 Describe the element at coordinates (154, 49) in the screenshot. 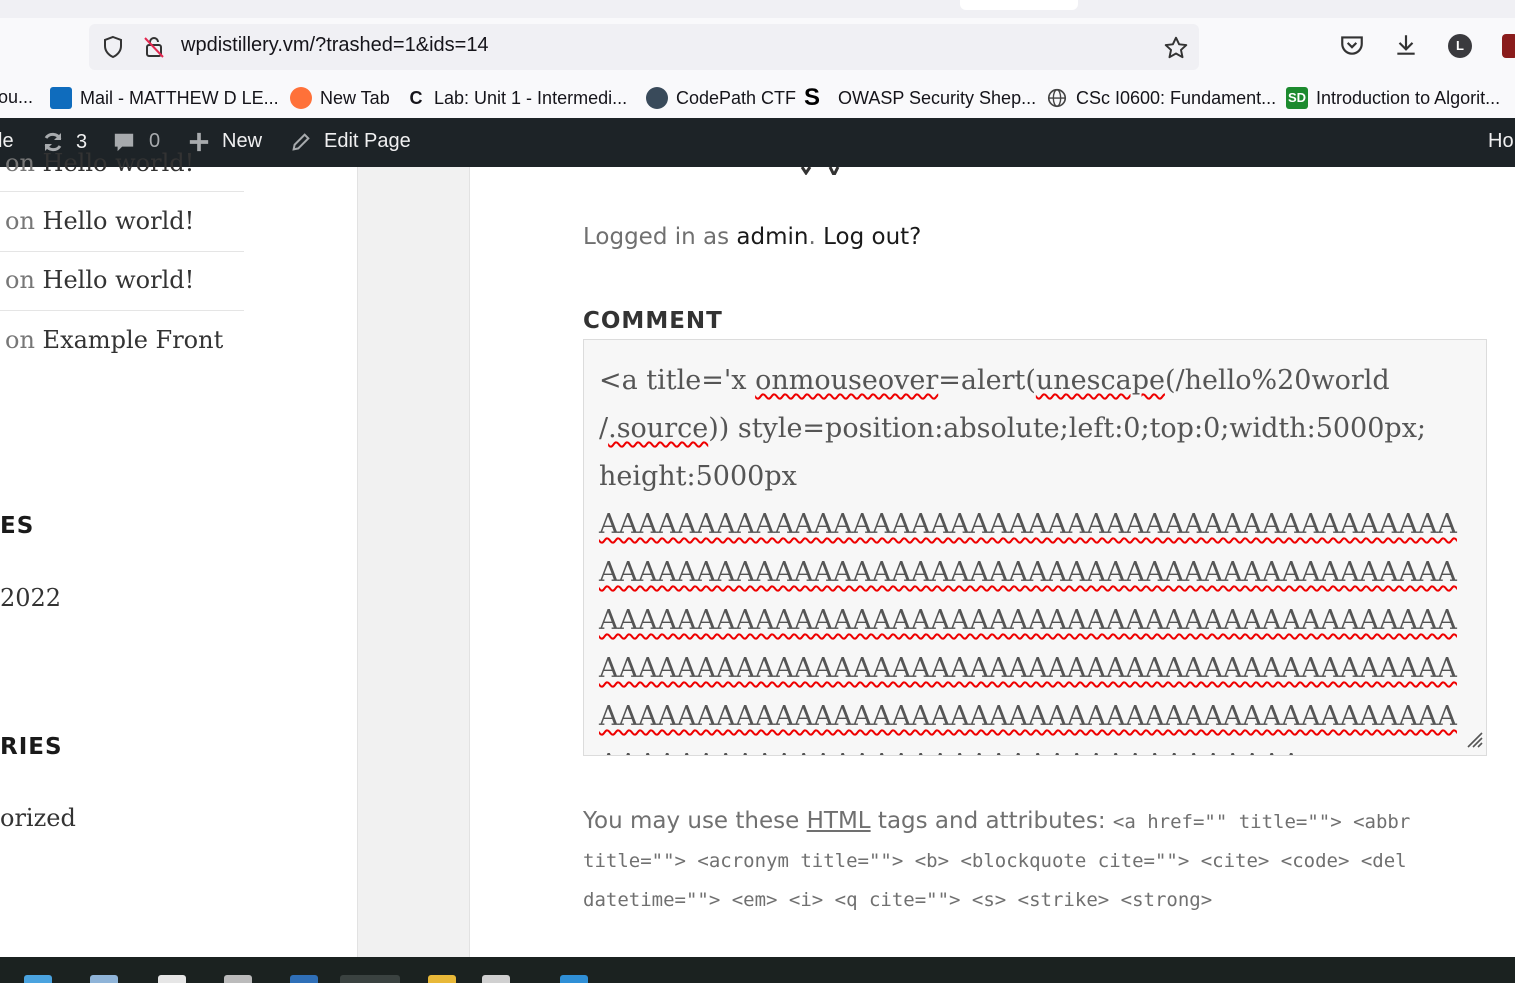

I see `insecure-lock-icon` at that location.